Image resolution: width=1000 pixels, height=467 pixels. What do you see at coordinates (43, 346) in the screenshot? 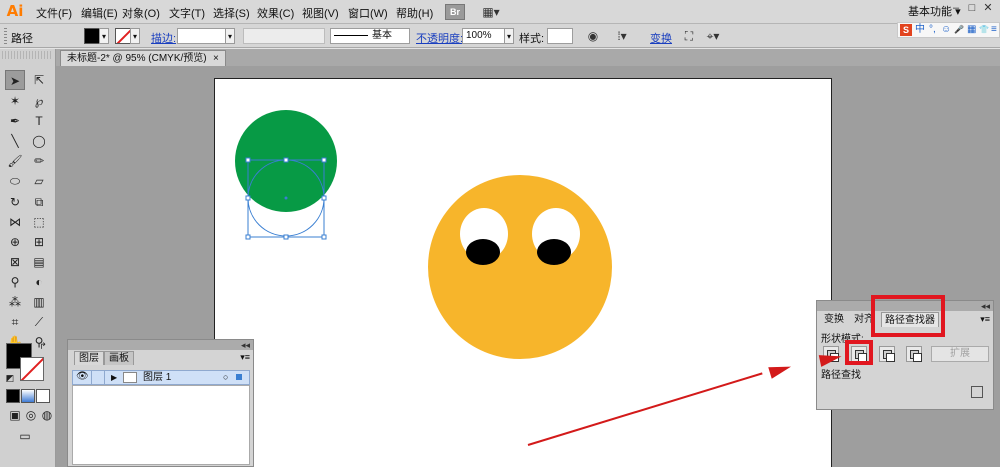
I see `swap-fill-stroke-icon: ↱` at bounding box center [43, 346].